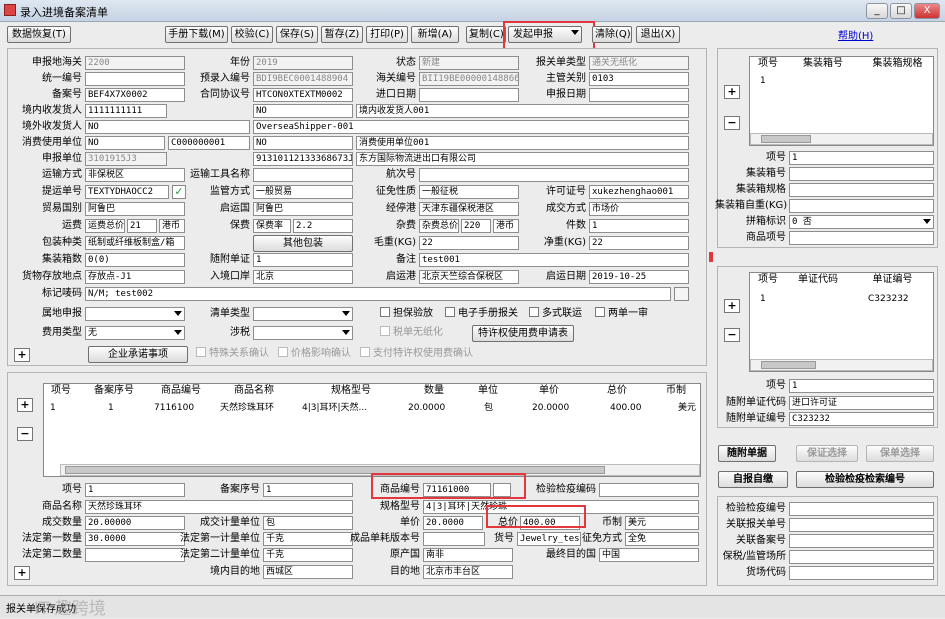 The height and width of the screenshot is (619, 945). I want to click on bonded-site-field, so click(861, 557).